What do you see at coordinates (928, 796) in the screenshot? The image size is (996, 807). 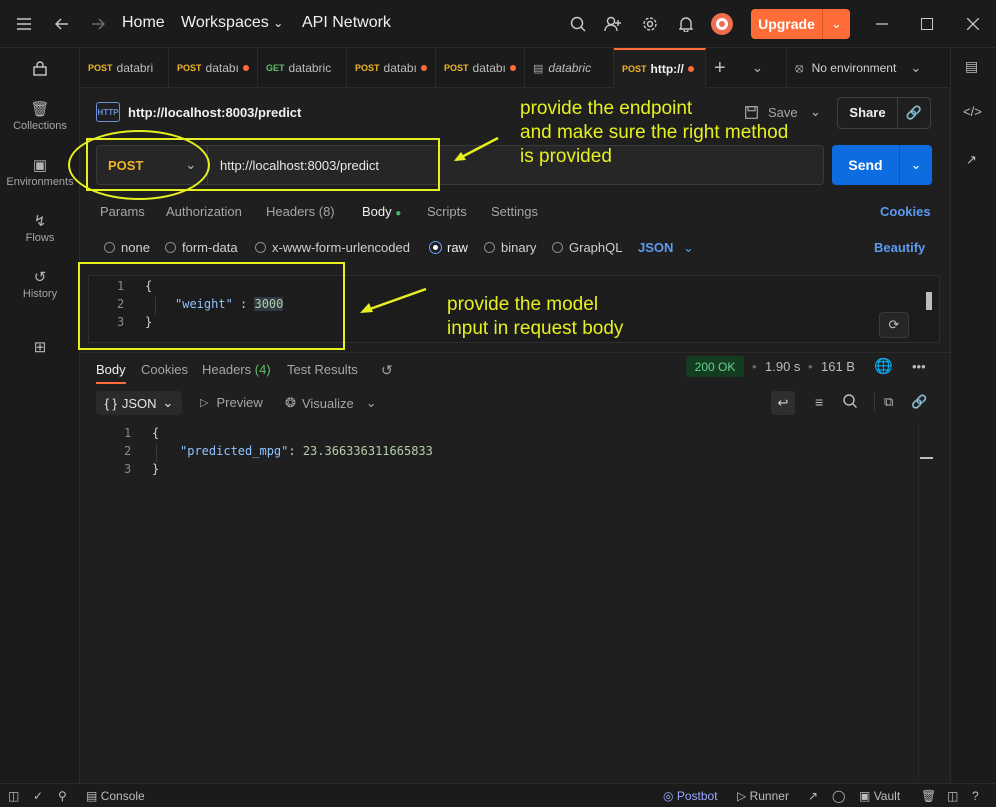 I see `trash-icon: 🗑` at bounding box center [928, 796].